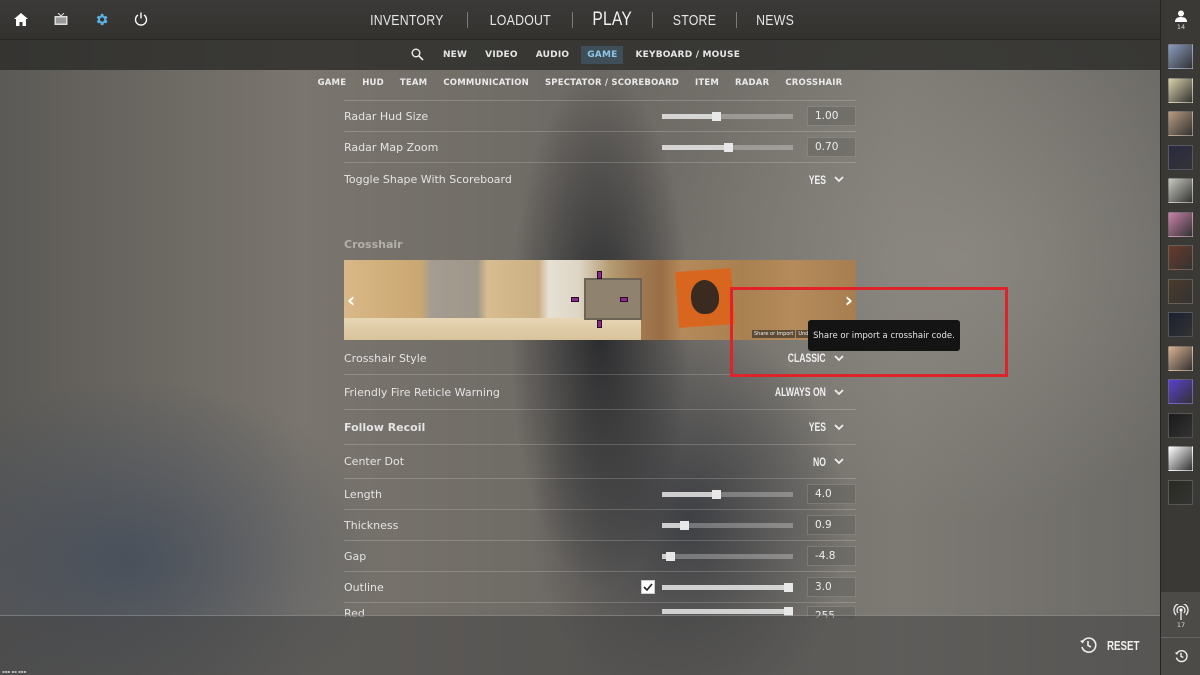  What do you see at coordinates (600, 586) in the screenshot?
I see `setting-outline: Outline 3.0` at bounding box center [600, 586].